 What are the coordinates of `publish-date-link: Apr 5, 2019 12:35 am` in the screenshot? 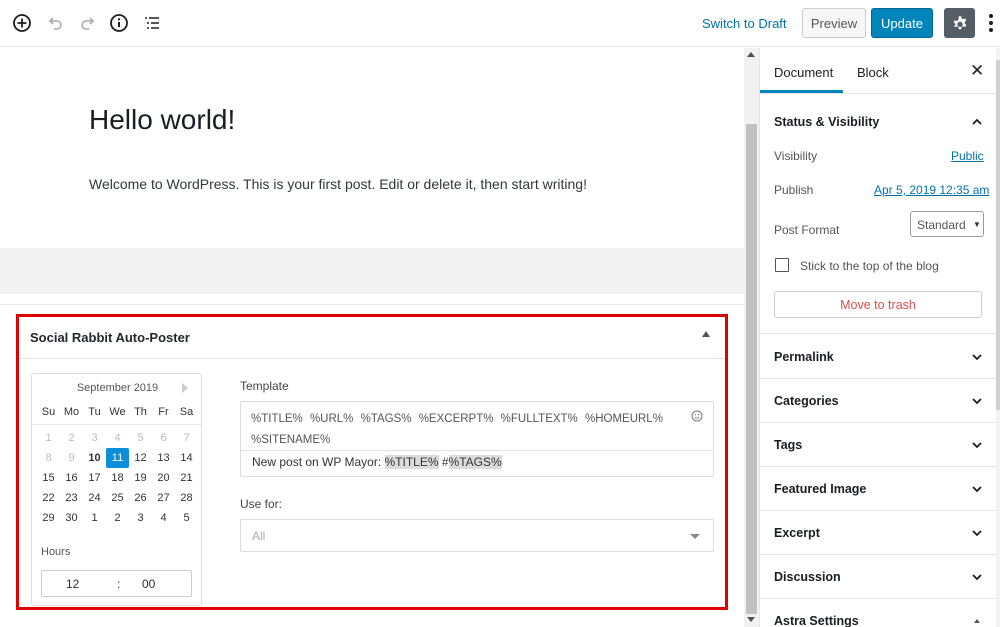 It's located at (931, 190).